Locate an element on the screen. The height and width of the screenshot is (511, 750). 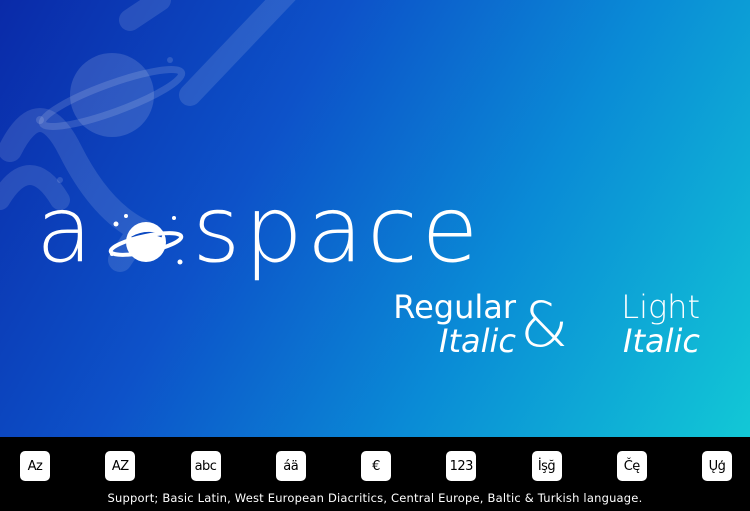
glyph-sample: İşğ is located at coordinates (546, 466).